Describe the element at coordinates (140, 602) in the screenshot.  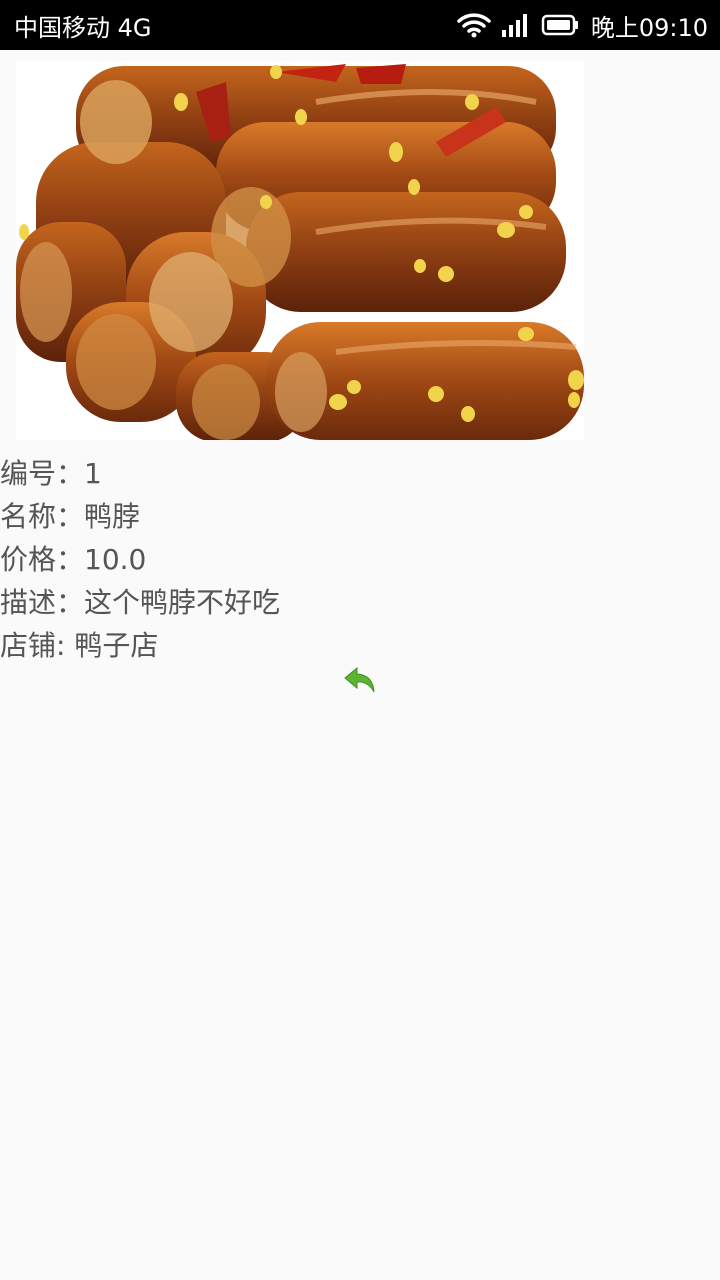
I see `product-description: 描述：这个鸭脖不好吃` at that location.